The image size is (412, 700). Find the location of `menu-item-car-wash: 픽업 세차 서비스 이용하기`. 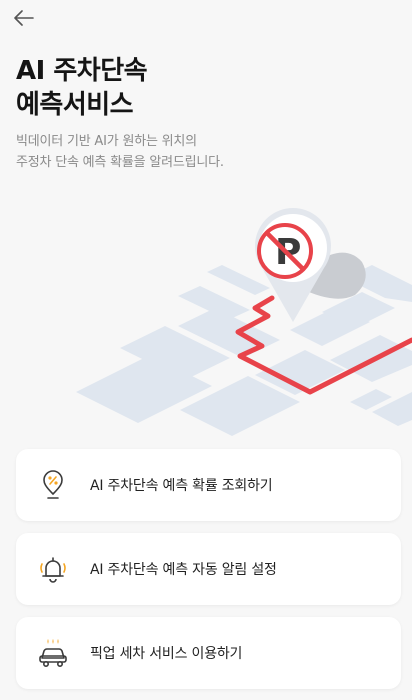

menu-item-car-wash: 픽업 세차 서비스 이용하기 is located at coordinates (208, 653).